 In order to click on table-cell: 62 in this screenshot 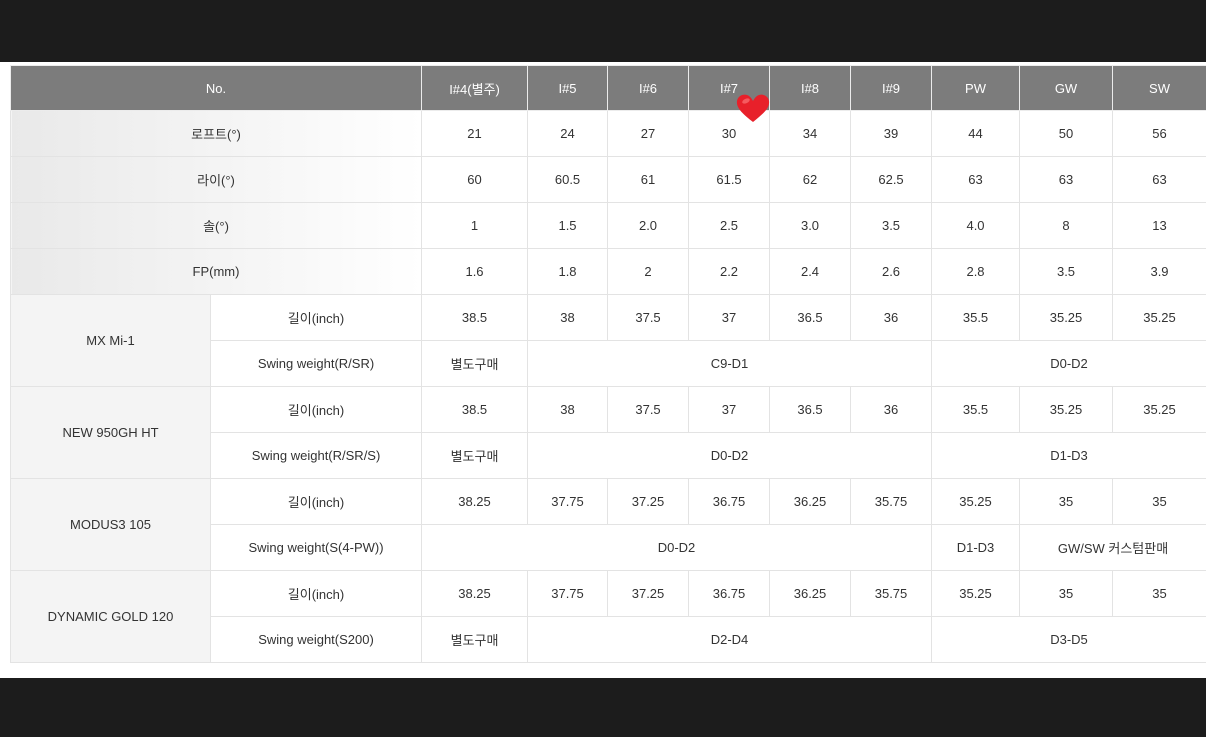, I will do `click(810, 179)`.